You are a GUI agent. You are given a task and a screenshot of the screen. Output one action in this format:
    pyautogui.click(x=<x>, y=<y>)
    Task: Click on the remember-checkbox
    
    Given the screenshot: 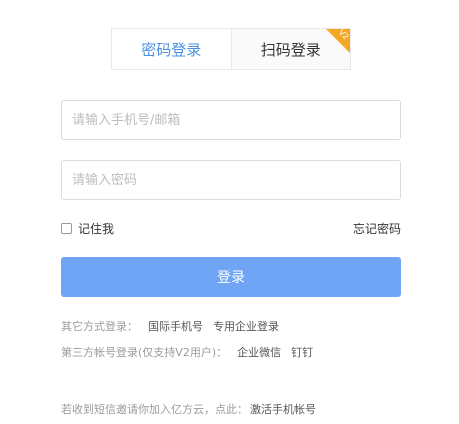 What is the action you would take?
    pyautogui.click(x=66, y=228)
    